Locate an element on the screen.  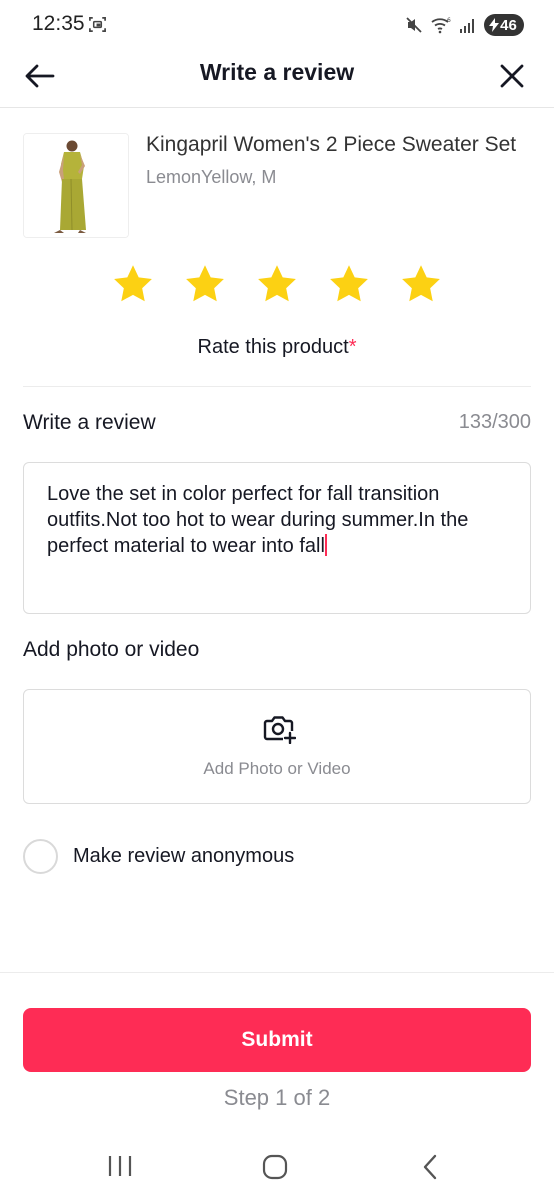
product-variant: LemonYellow, M is located at coordinates (211, 177).